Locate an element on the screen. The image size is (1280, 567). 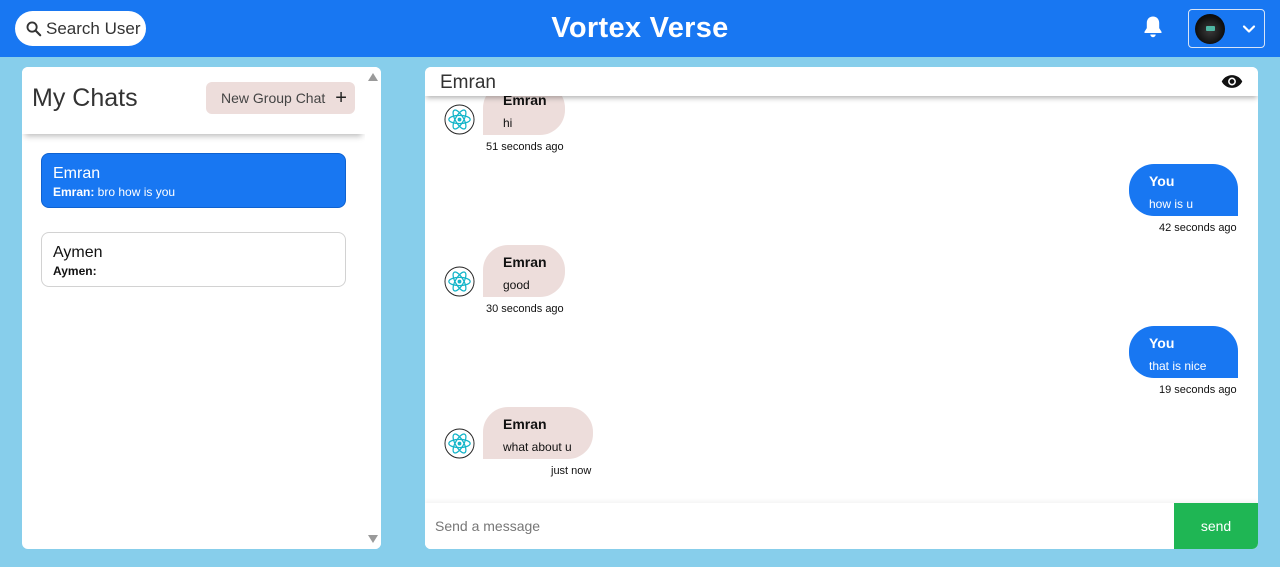
message-text: what about u is located at coordinates (537, 447).